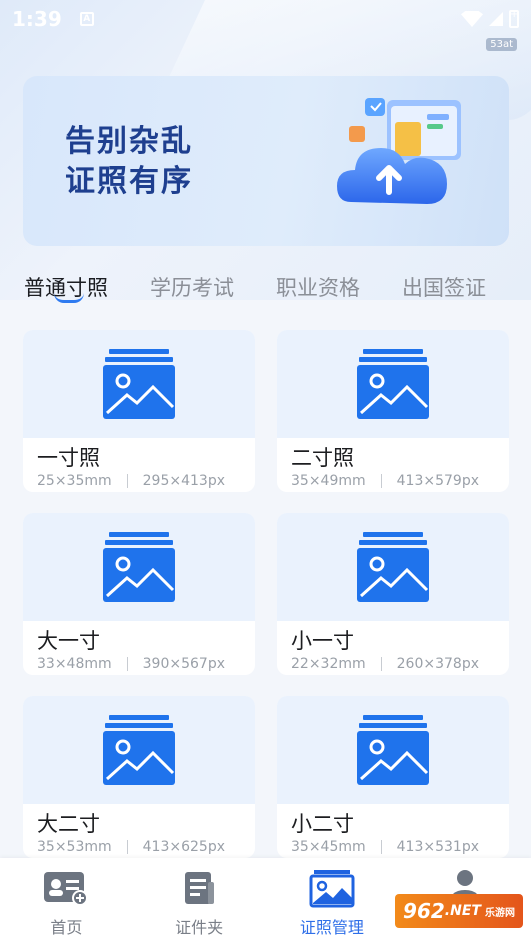  Describe the element at coordinates (131, 664) in the screenshot. I see `card-specs: 33×48mm 390×567px` at that location.